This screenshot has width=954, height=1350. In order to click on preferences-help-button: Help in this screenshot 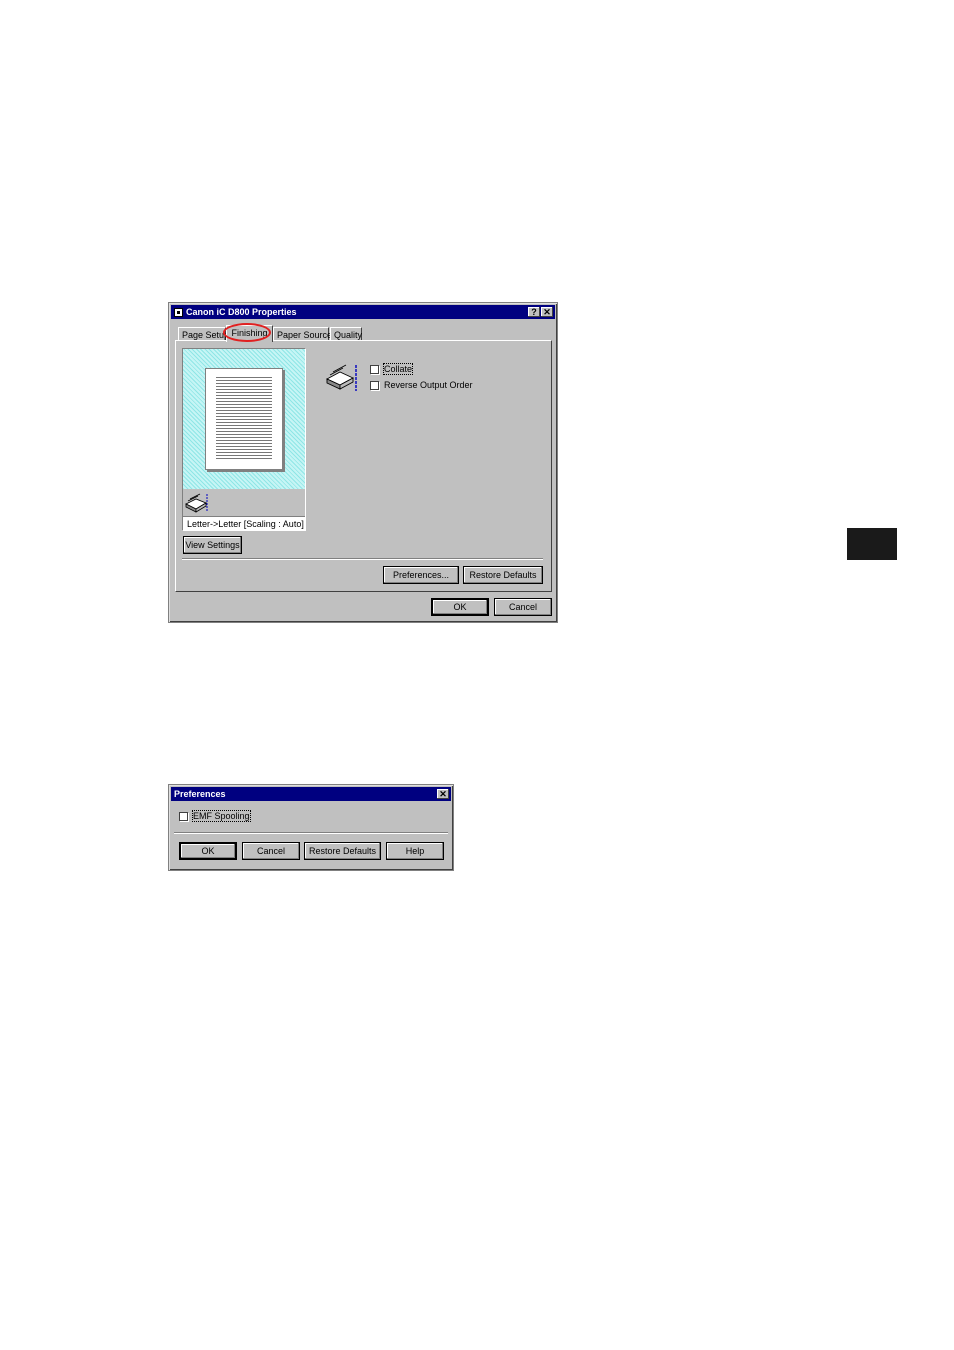, I will do `click(415, 851)`.